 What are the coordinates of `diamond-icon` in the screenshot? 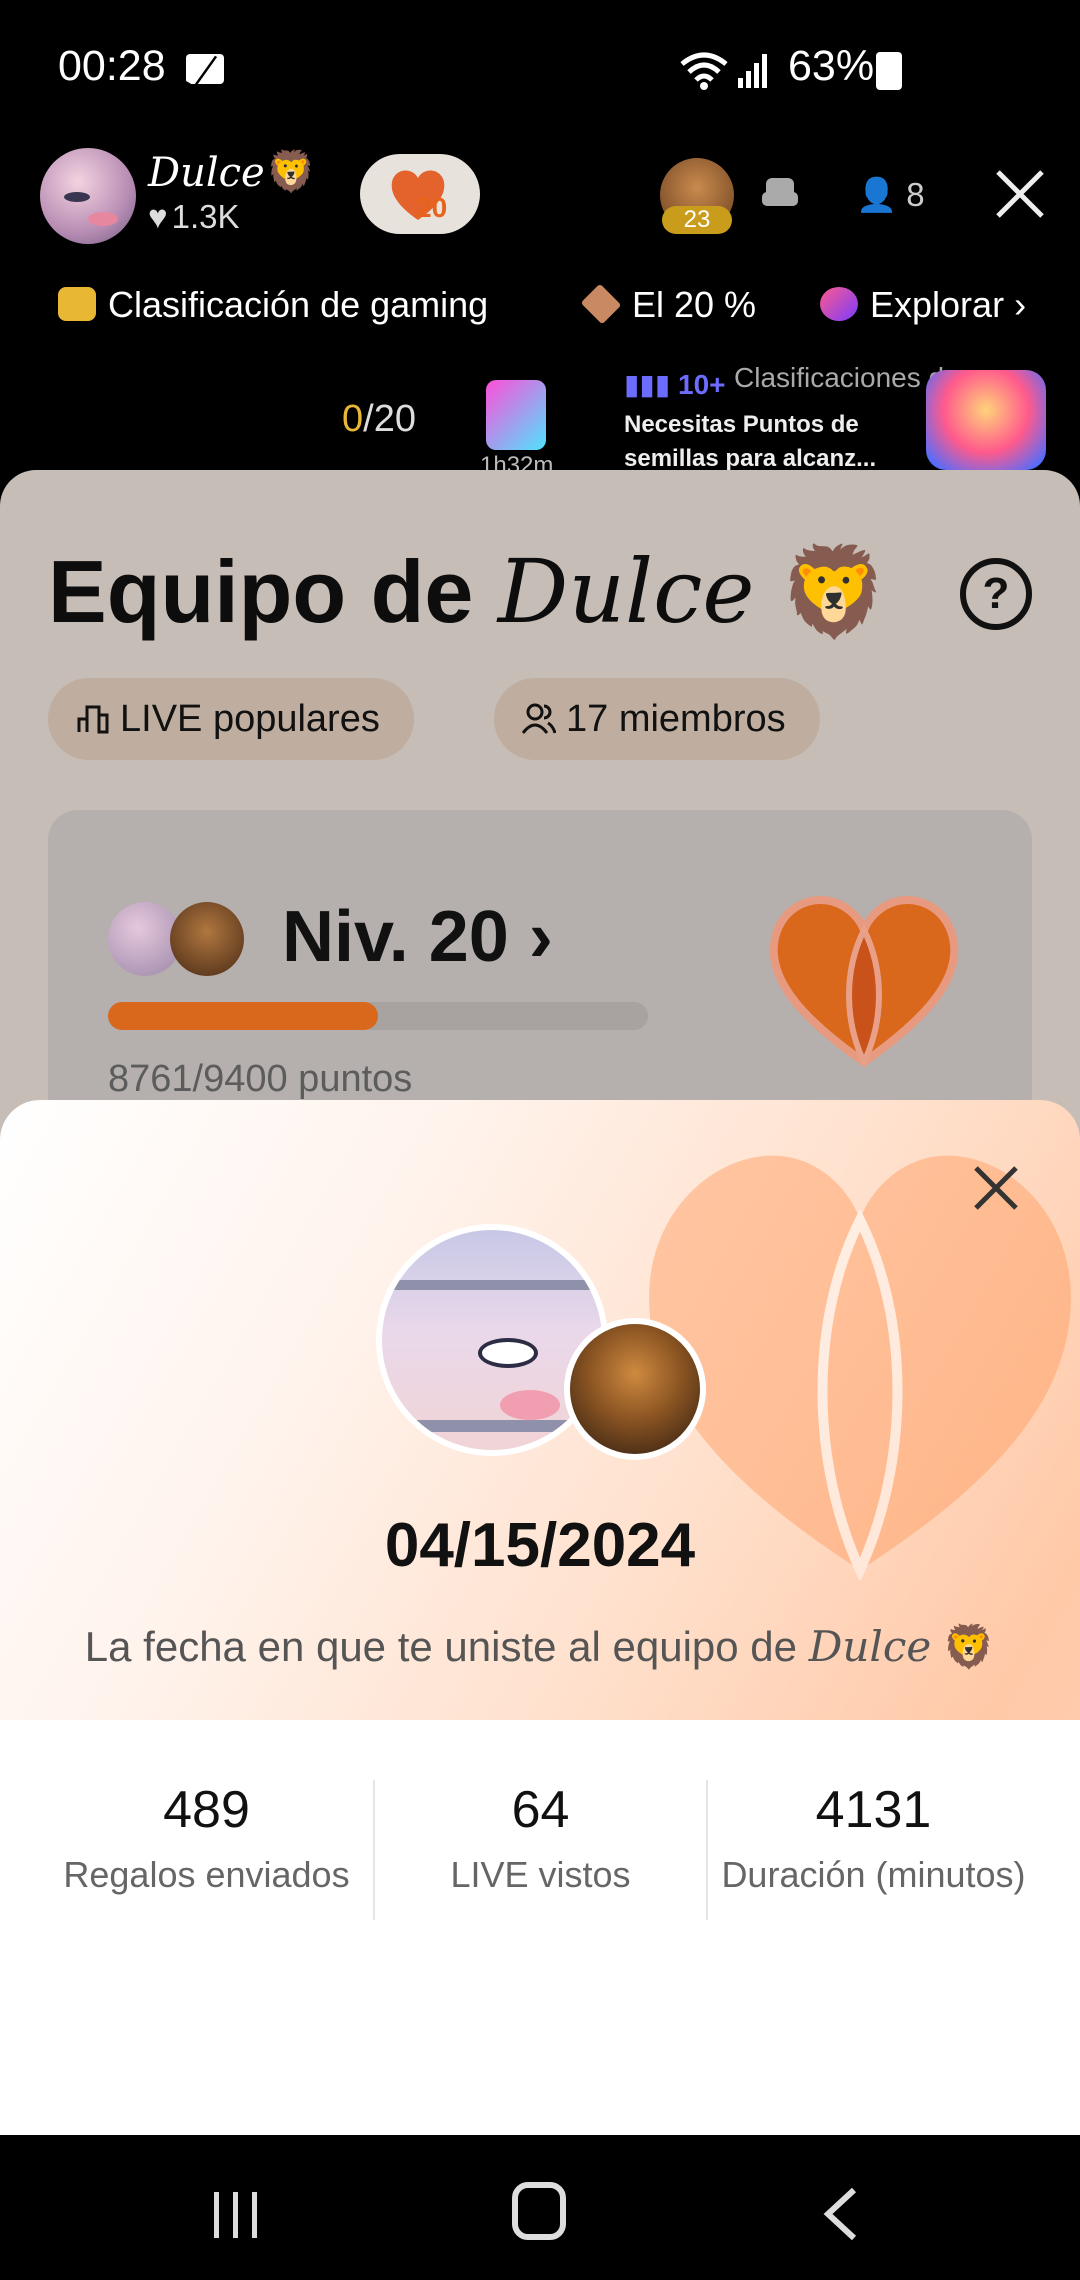 It's located at (601, 304).